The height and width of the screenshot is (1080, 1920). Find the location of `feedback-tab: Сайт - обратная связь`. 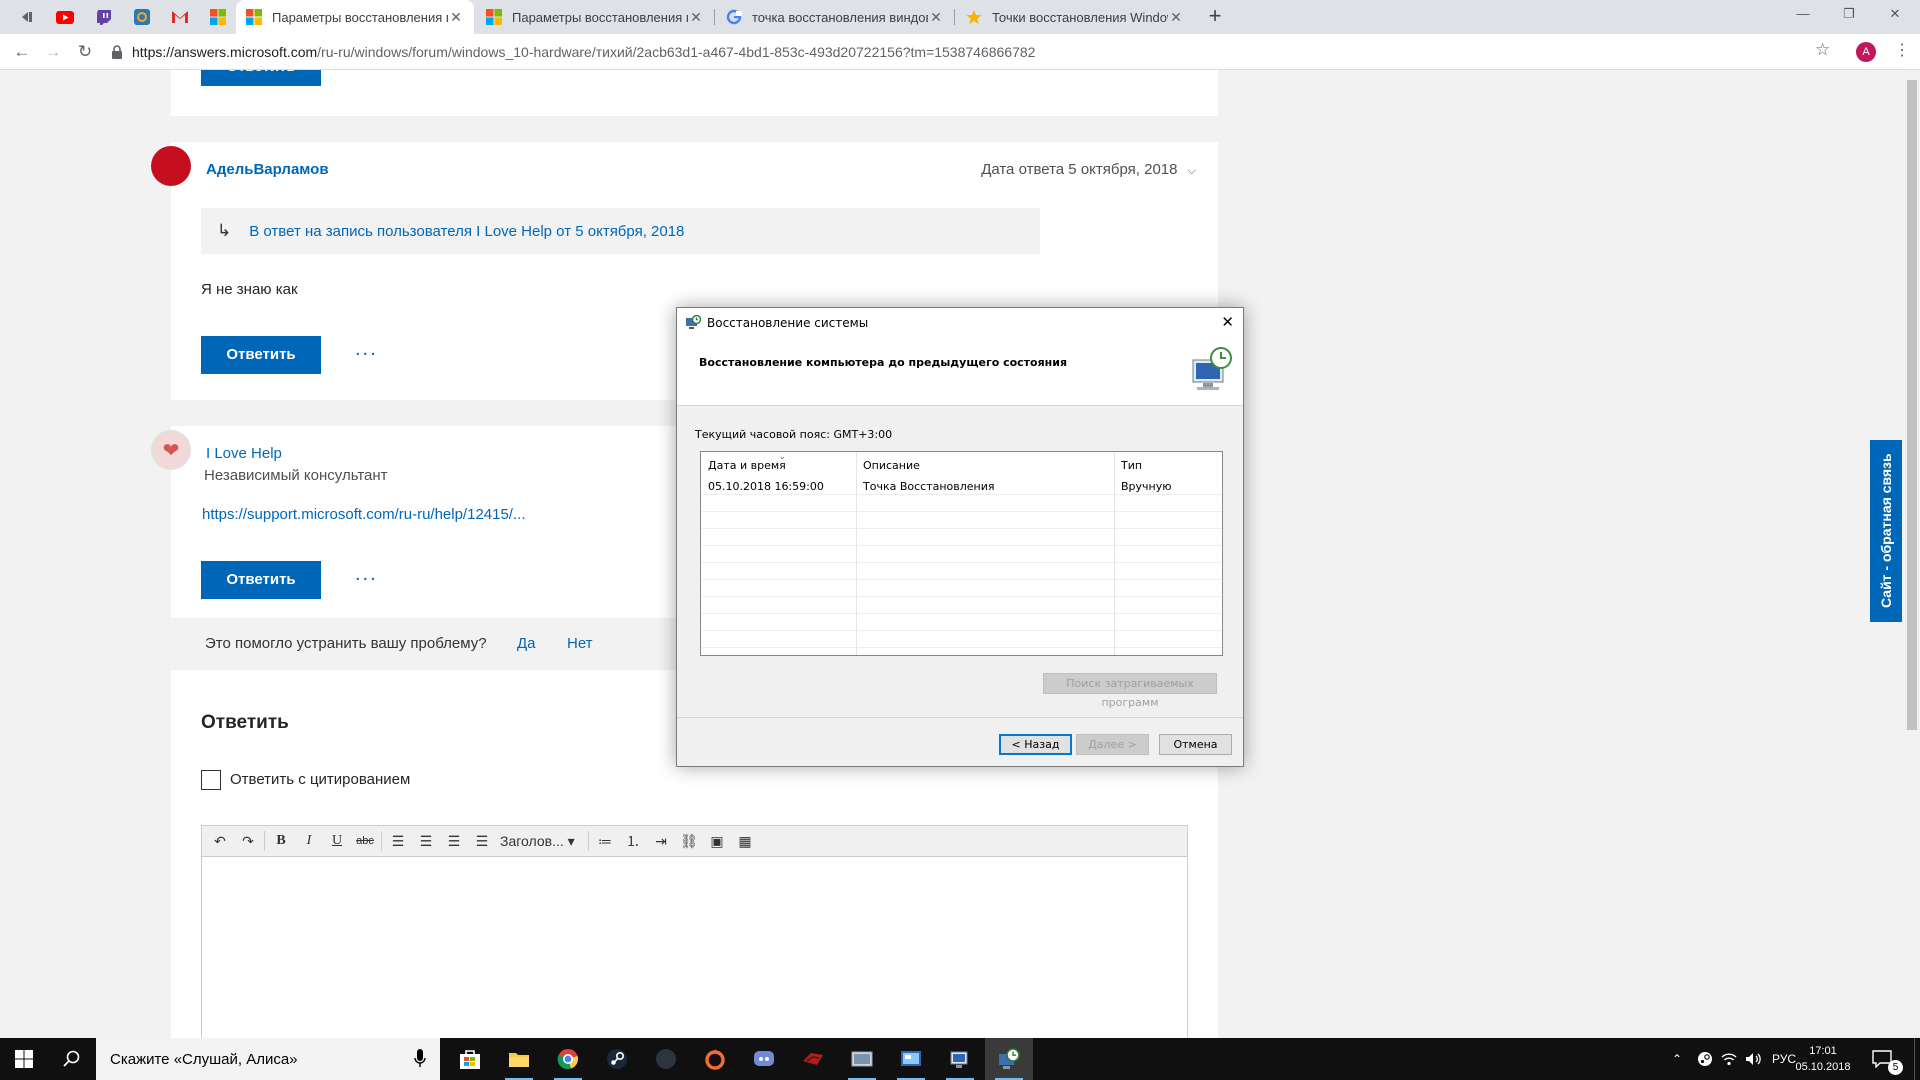

feedback-tab: Сайт - обратная связь is located at coordinates (1886, 531).